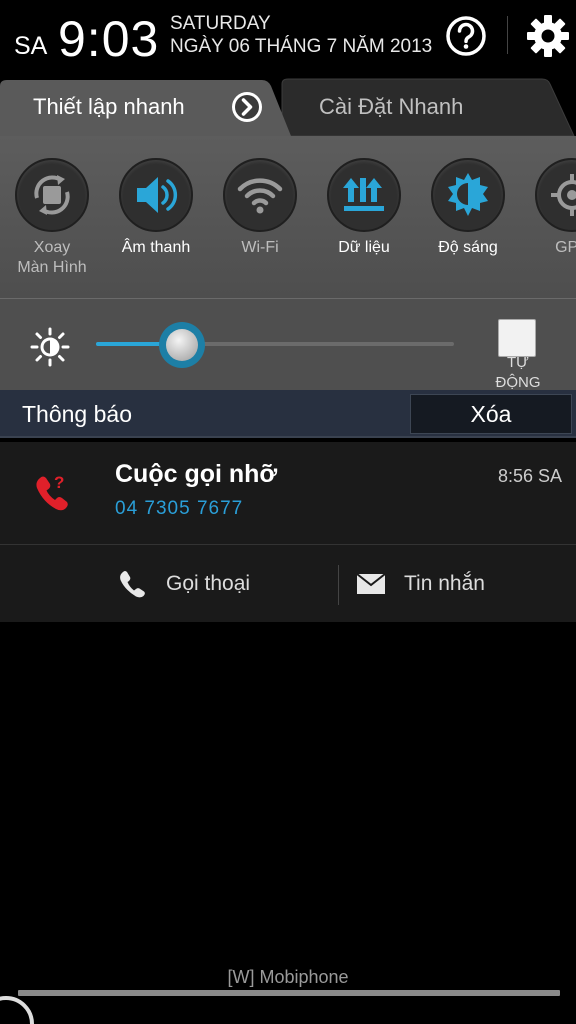 This screenshot has height=1024, width=576. I want to click on brightness-slider-knob, so click(181, 345).